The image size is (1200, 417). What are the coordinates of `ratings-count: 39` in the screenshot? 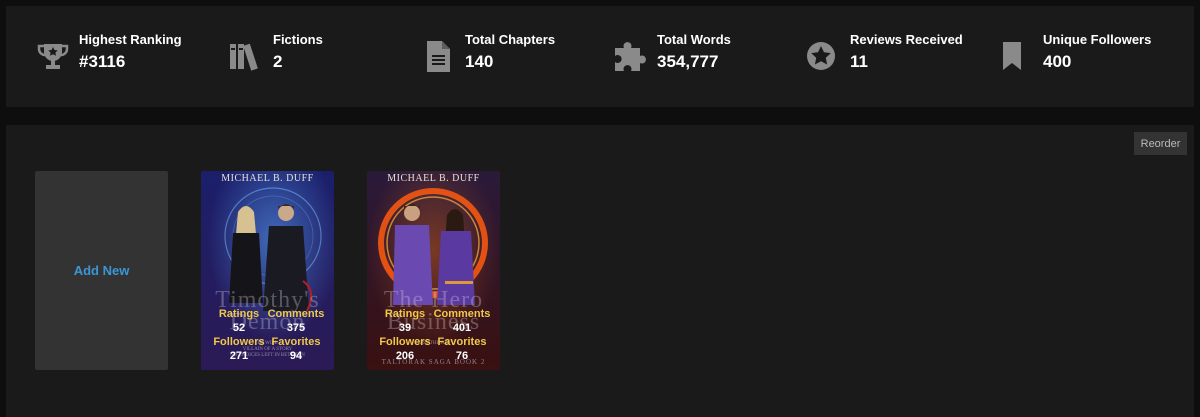 It's located at (405, 328).